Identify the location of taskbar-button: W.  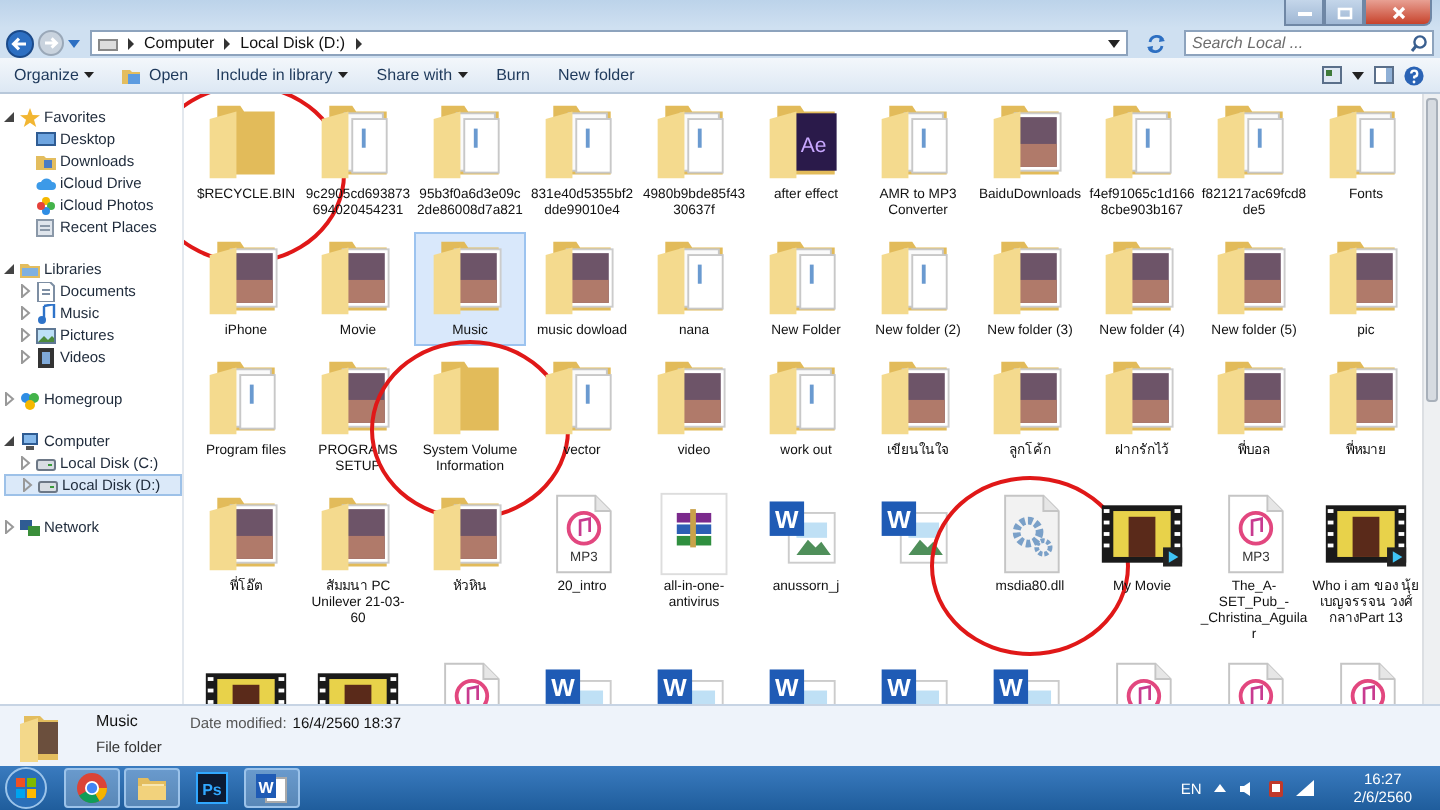
(272, 788).